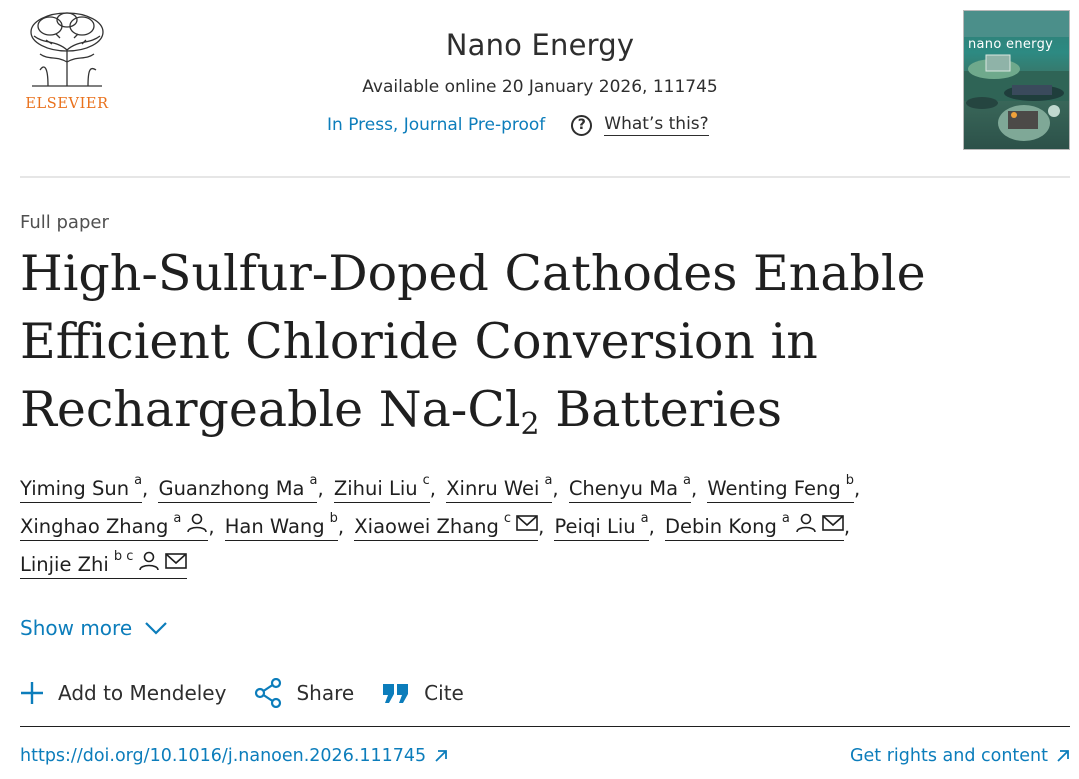 The width and height of the screenshot is (1079, 779). I want to click on author-name: Debin Kong, so click(720, 526).